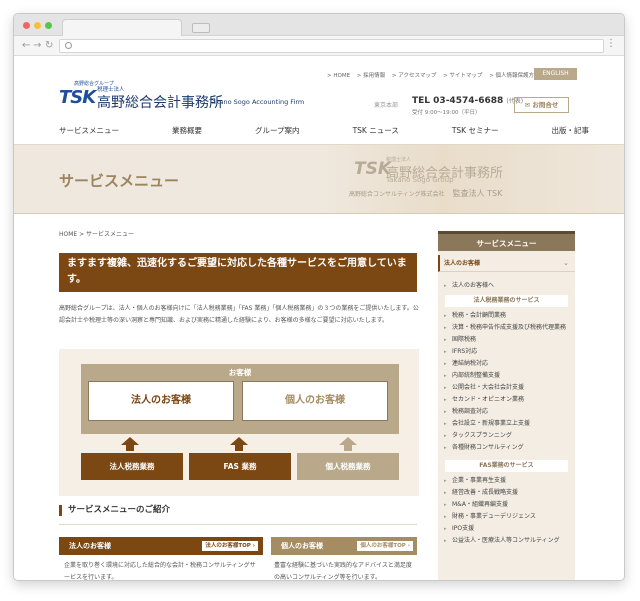 The width and height of the screenshot is (640, 601). Describe the element at coordinates (506, 448) in the screenshot. I see `sidebar-link-item: 各種財務コンサルティング` at that location.